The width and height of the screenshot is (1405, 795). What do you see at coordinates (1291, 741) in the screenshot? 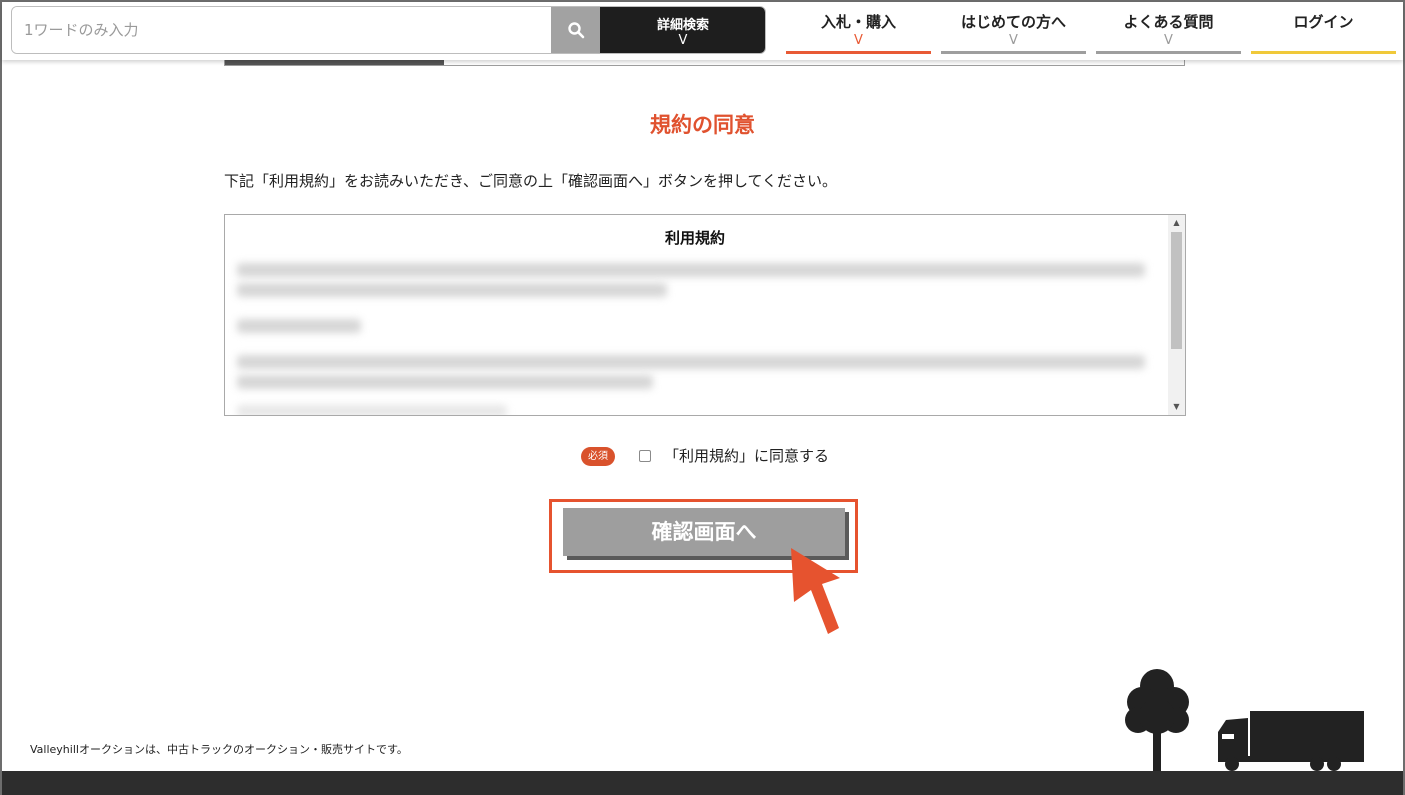
I see `truck-icon` at bounding box center [1291, 741].